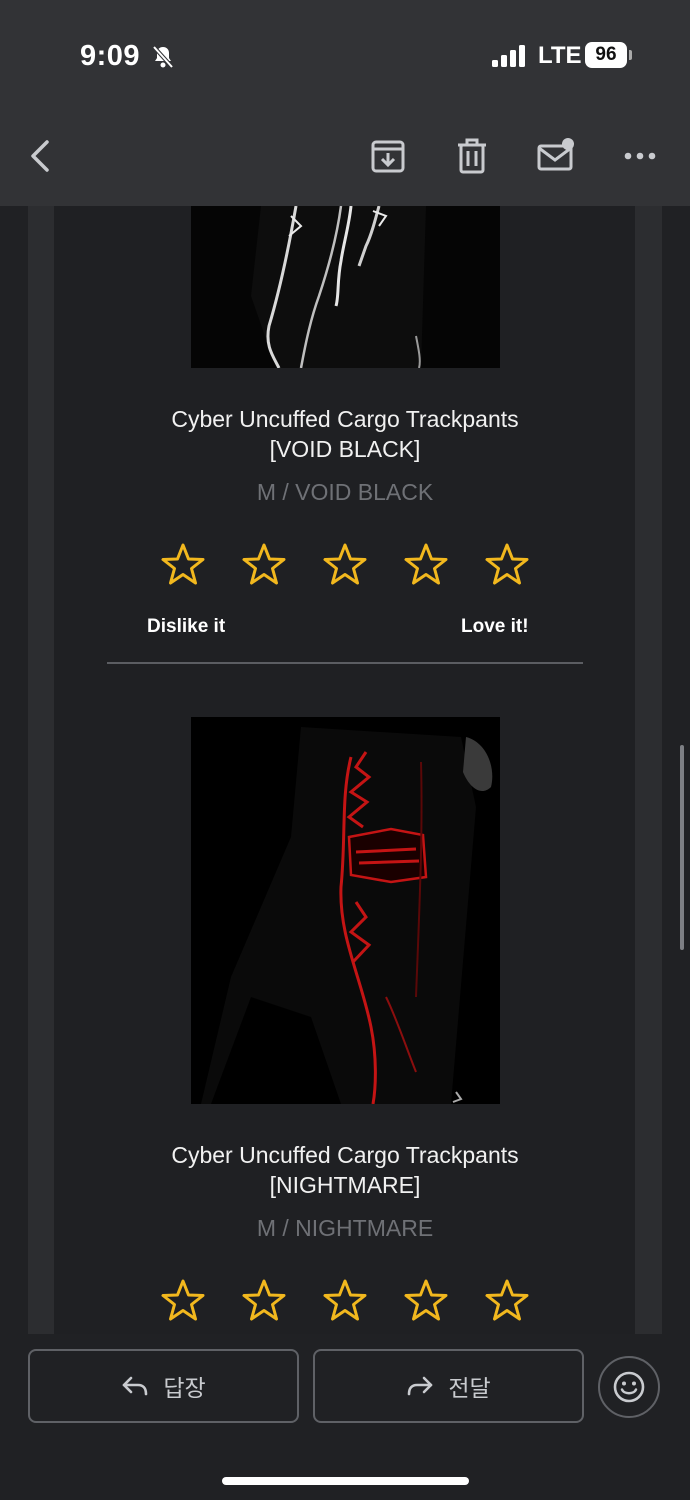  What do you see at coordinates (345, 663) in the screenshot?
I see `divider` at bounding box center [345, 663].